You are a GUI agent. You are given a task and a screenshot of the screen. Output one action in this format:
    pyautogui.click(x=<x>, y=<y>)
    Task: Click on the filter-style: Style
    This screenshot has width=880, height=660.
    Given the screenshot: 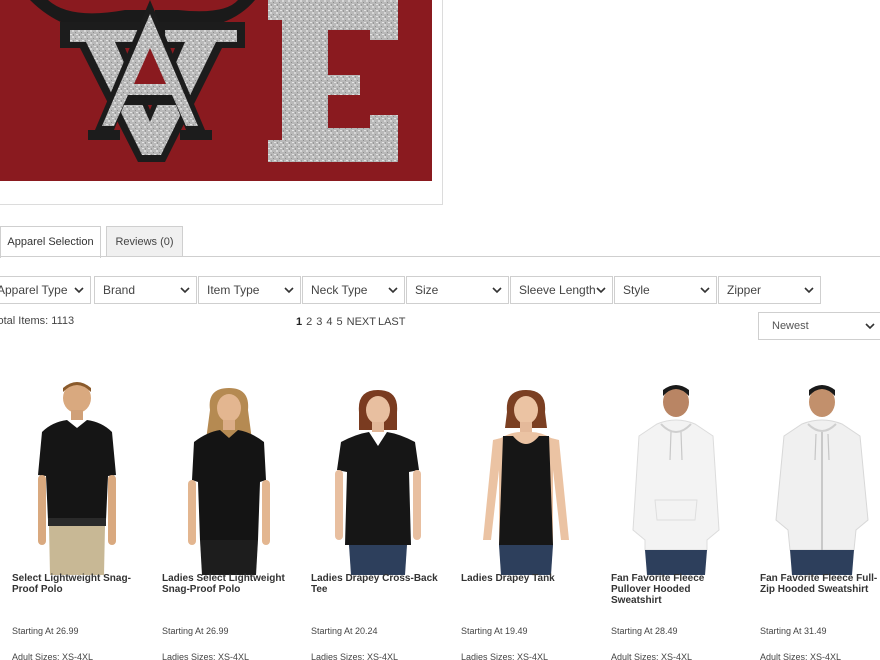 What is the action you would take?
    pyautogui.click(x=665, y=290)
    